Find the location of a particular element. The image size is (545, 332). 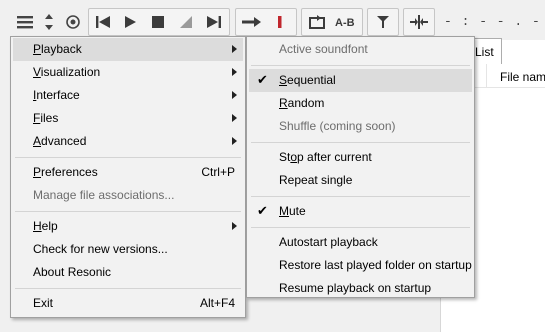

ab-loop-icon: A-B is located at coordinates (346, 22).